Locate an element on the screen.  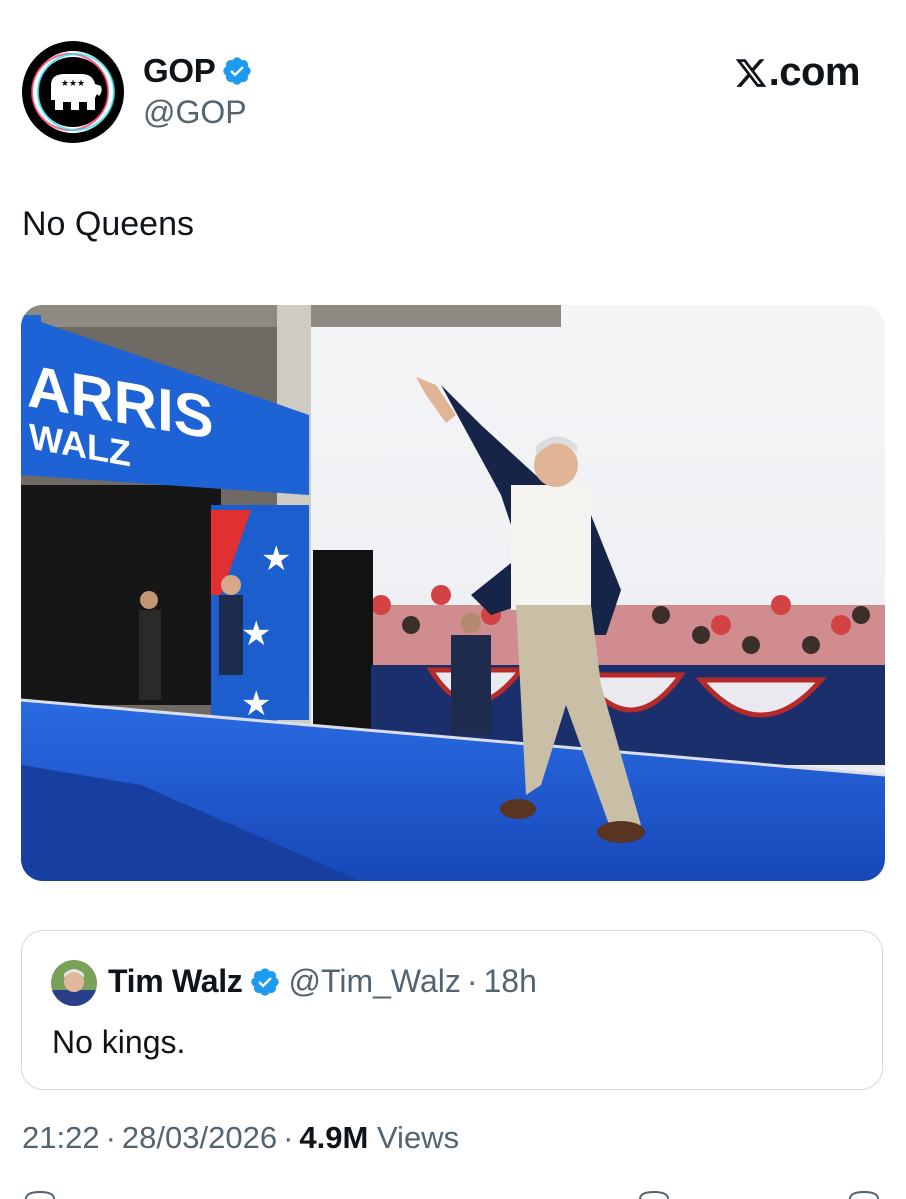
quoted-author-avatar is located at coordinates (74, 983).